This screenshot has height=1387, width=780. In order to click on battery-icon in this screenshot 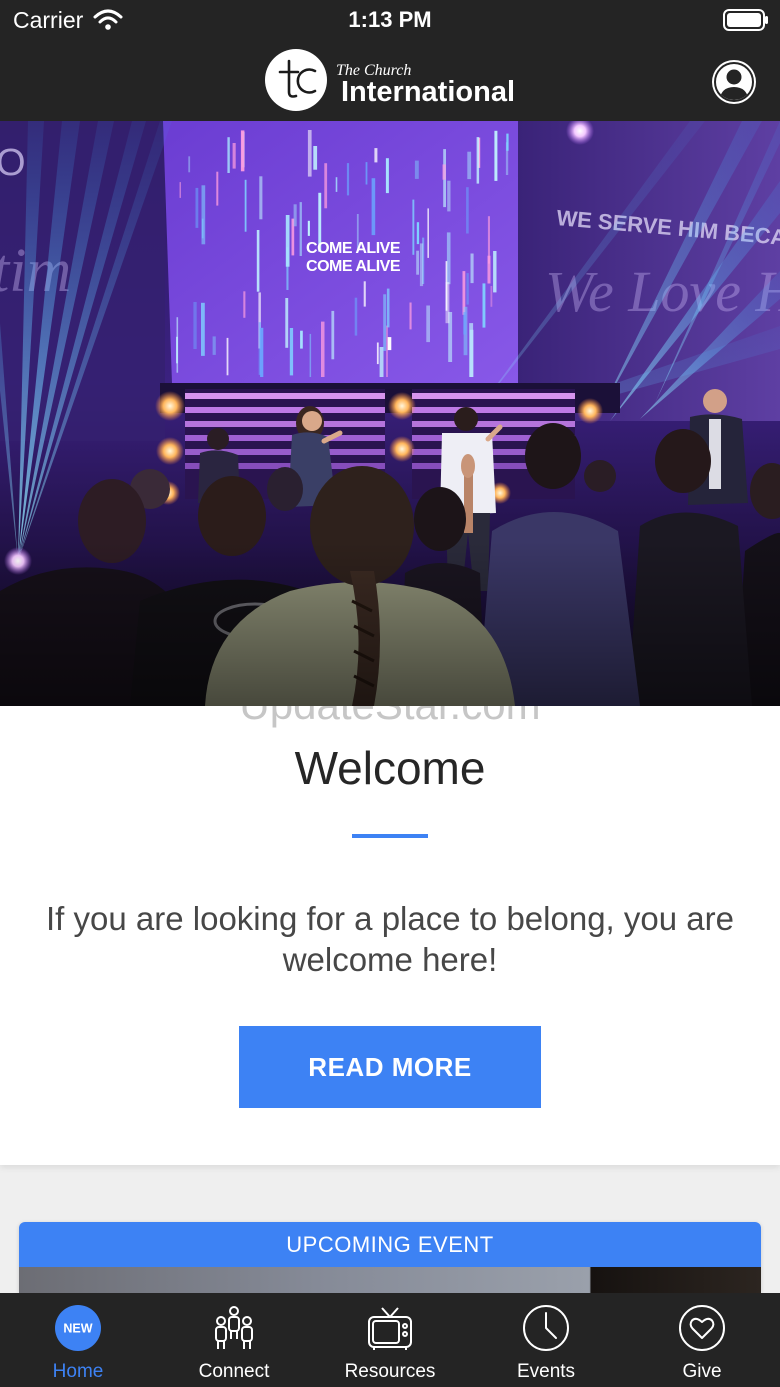, I will do `click(745, 20)`.